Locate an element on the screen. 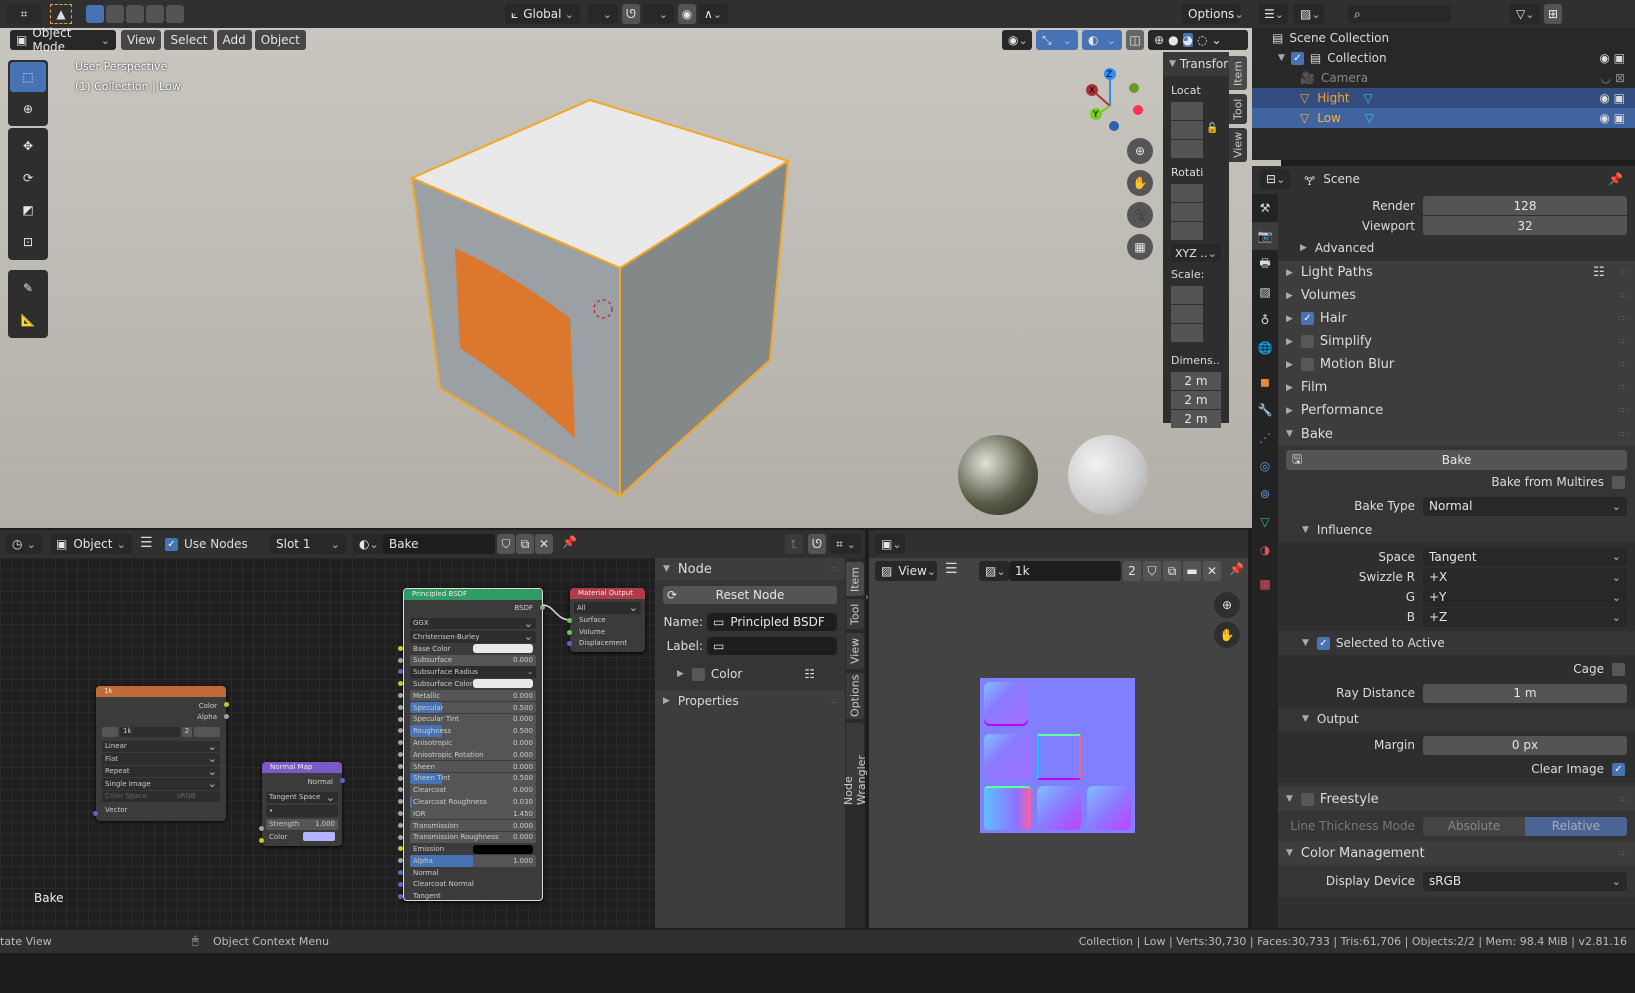 This screenshot has width=1635, height=993. falloff-select: ∧ is located at coordinates (713, 14).